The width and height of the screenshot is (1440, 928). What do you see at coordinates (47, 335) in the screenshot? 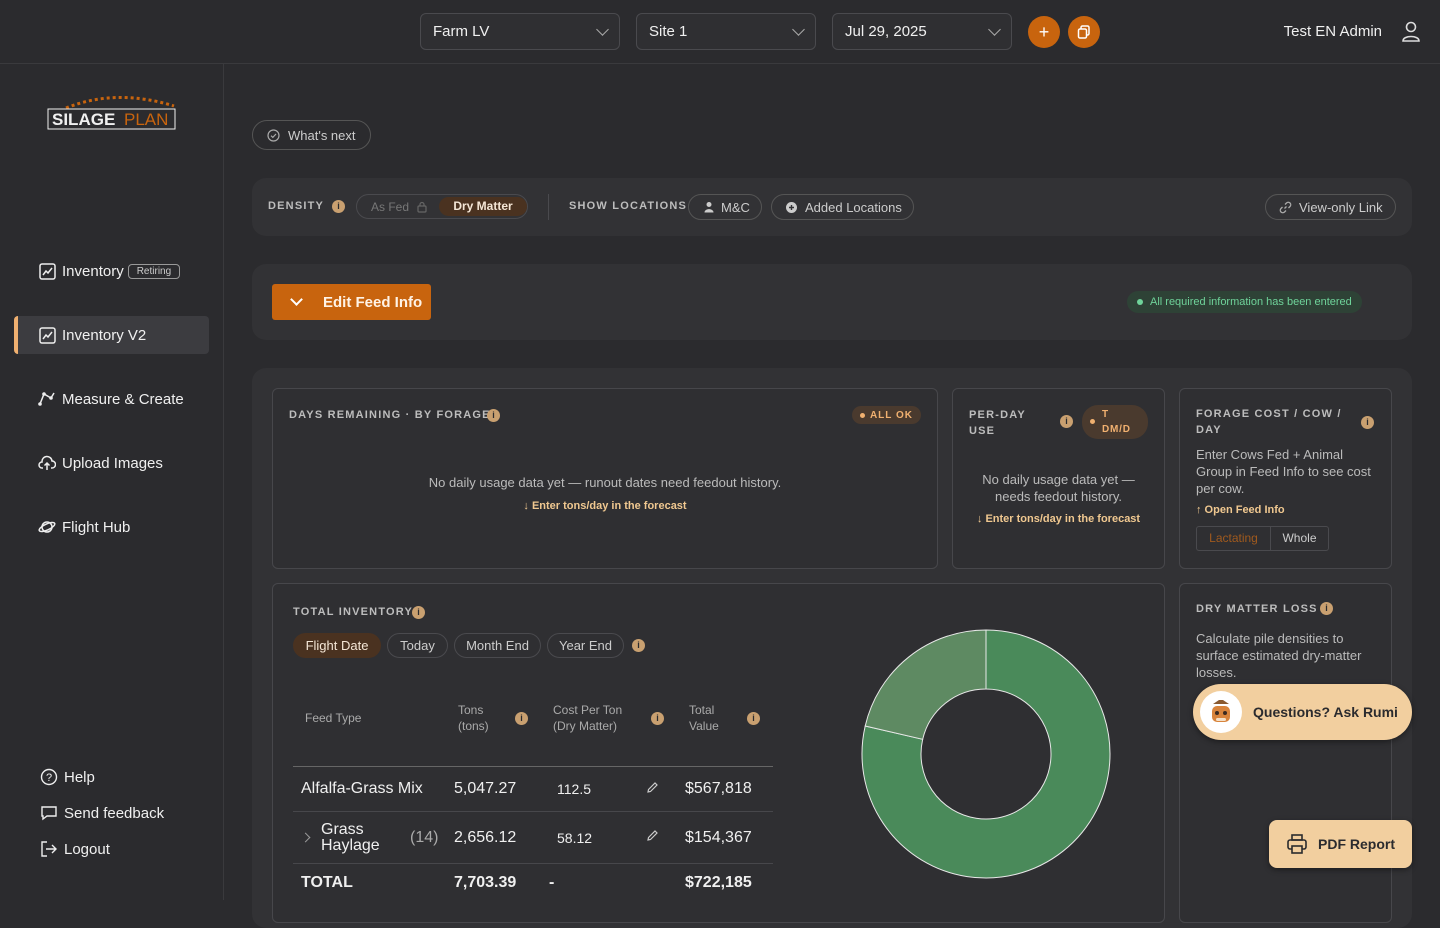
I see `chart-icon` at bounding box center [47, 335].